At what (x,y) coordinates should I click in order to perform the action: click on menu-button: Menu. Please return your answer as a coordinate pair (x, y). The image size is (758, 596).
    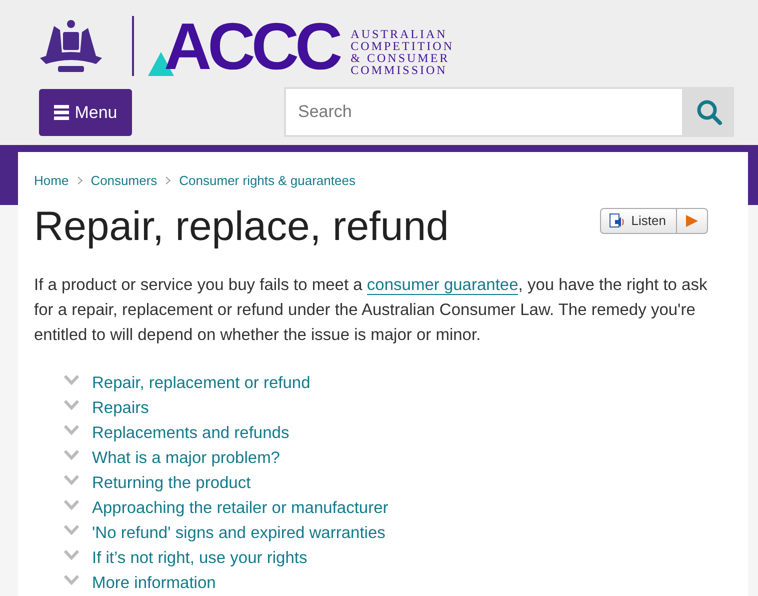
    Looking at the image, I should click on (85, 112).